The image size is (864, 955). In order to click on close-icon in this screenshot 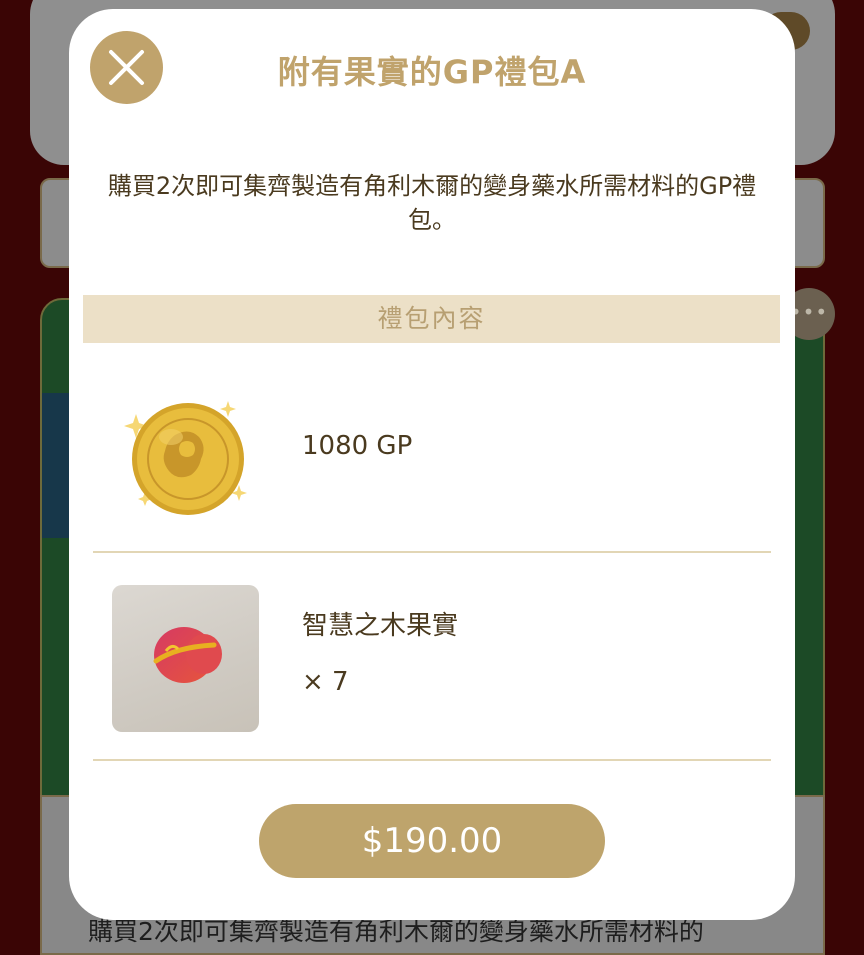, I will do `click(126, 67)`.